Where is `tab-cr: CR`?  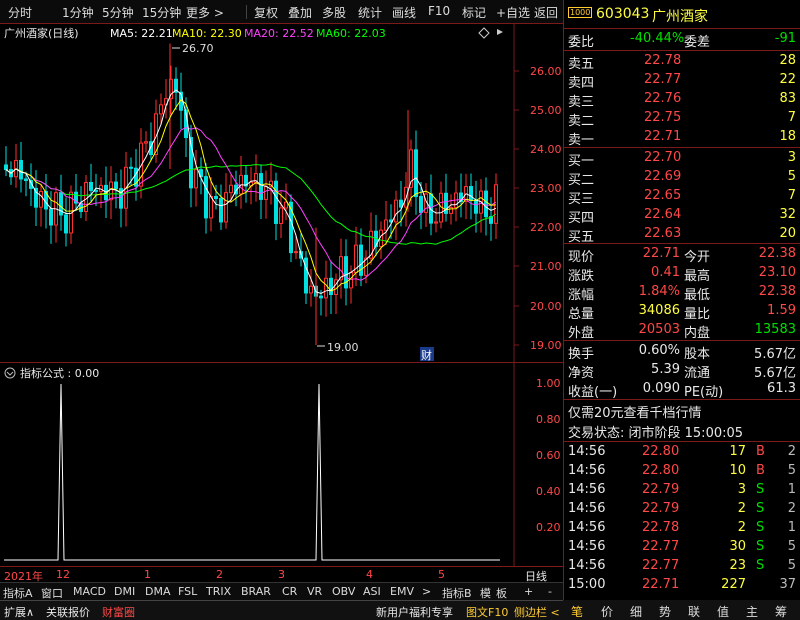
tab-cr: CR is located at coordinates (289, 591).